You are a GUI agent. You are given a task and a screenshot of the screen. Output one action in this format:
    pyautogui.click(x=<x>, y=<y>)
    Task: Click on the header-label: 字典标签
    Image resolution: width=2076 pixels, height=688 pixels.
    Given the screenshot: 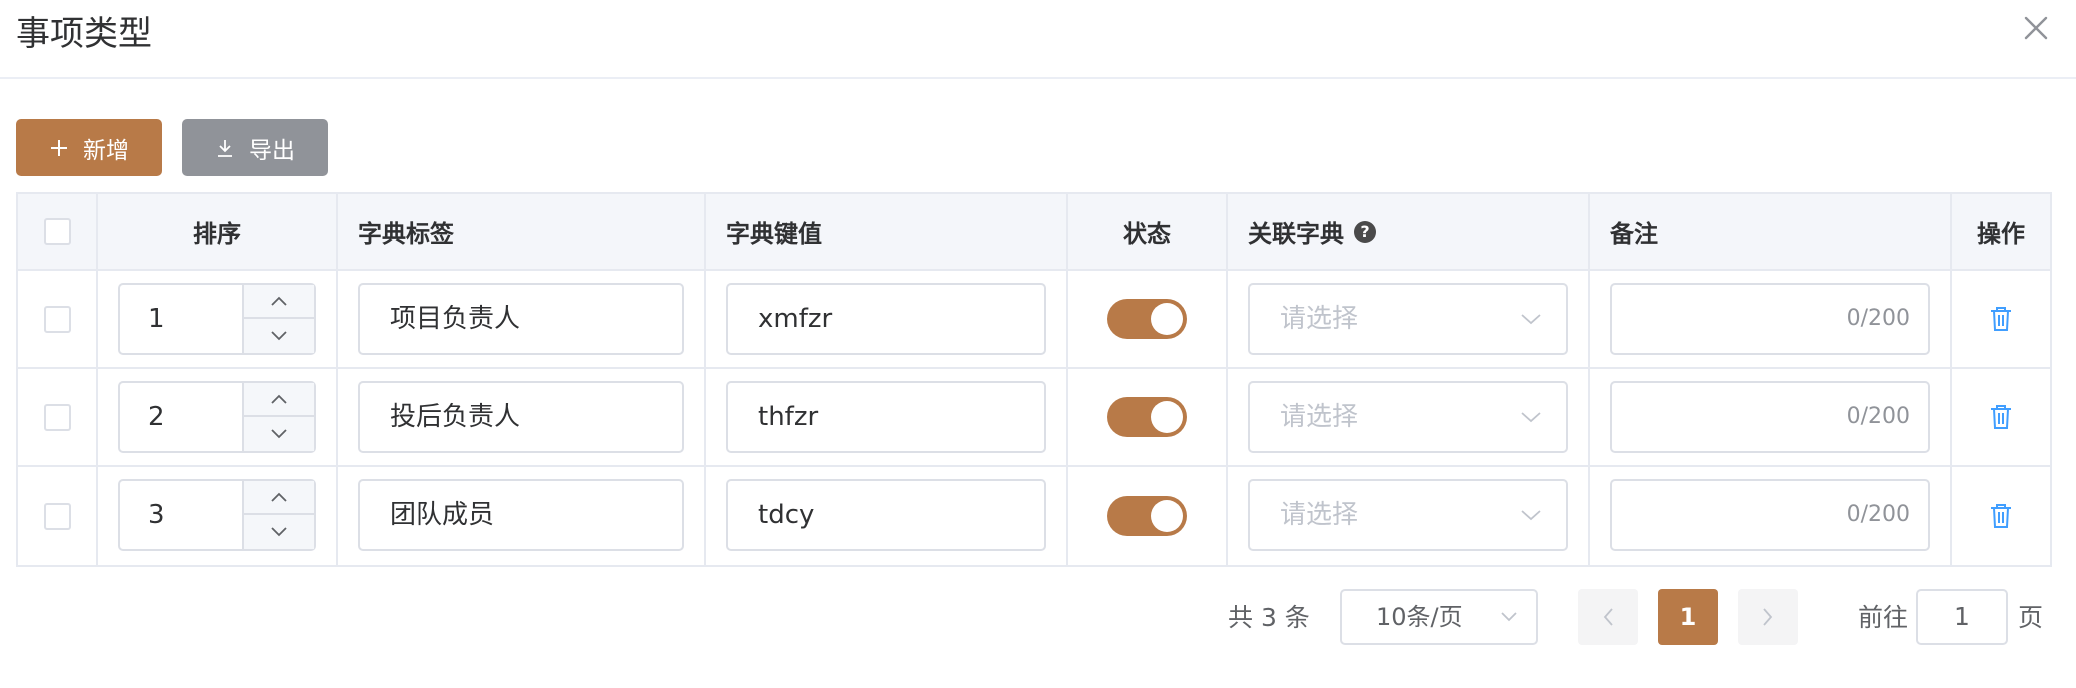 What is the action you would take?
    pyautogui.click(x=522, y=231)
    